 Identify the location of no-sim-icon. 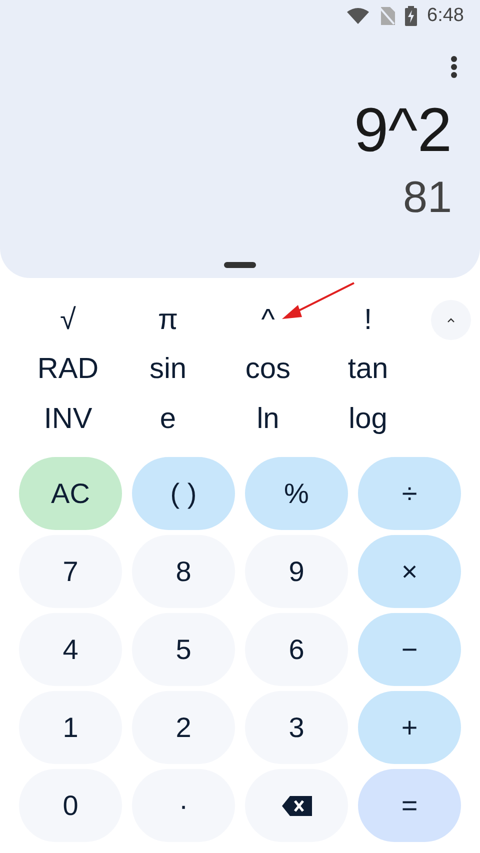
(387, 16).